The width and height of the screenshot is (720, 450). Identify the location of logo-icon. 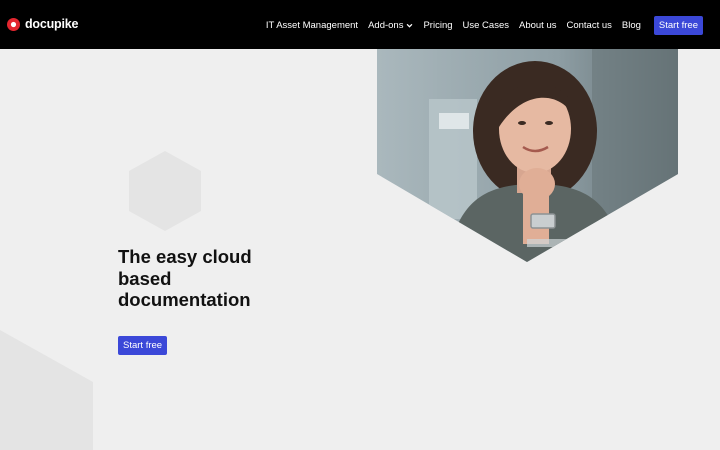
(13, 24).